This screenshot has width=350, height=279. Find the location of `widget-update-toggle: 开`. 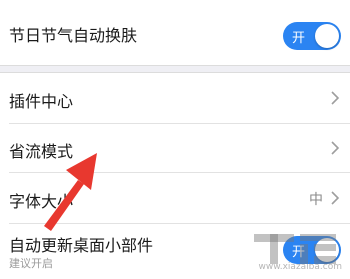

widget-update-toggle: 开 is located at coordinates (312, 250).